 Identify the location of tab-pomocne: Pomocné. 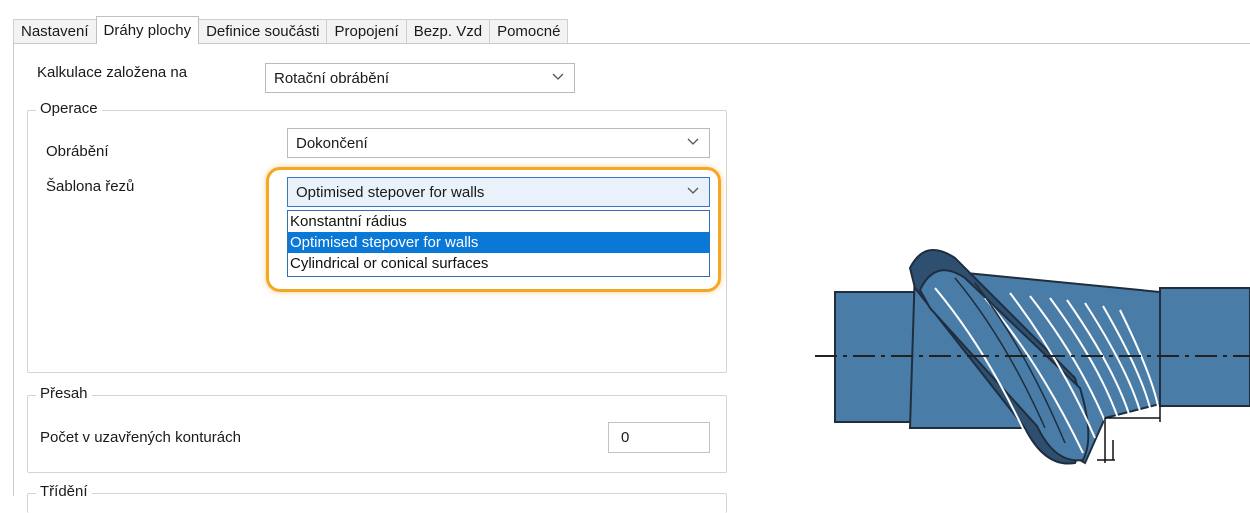
(529, 31).